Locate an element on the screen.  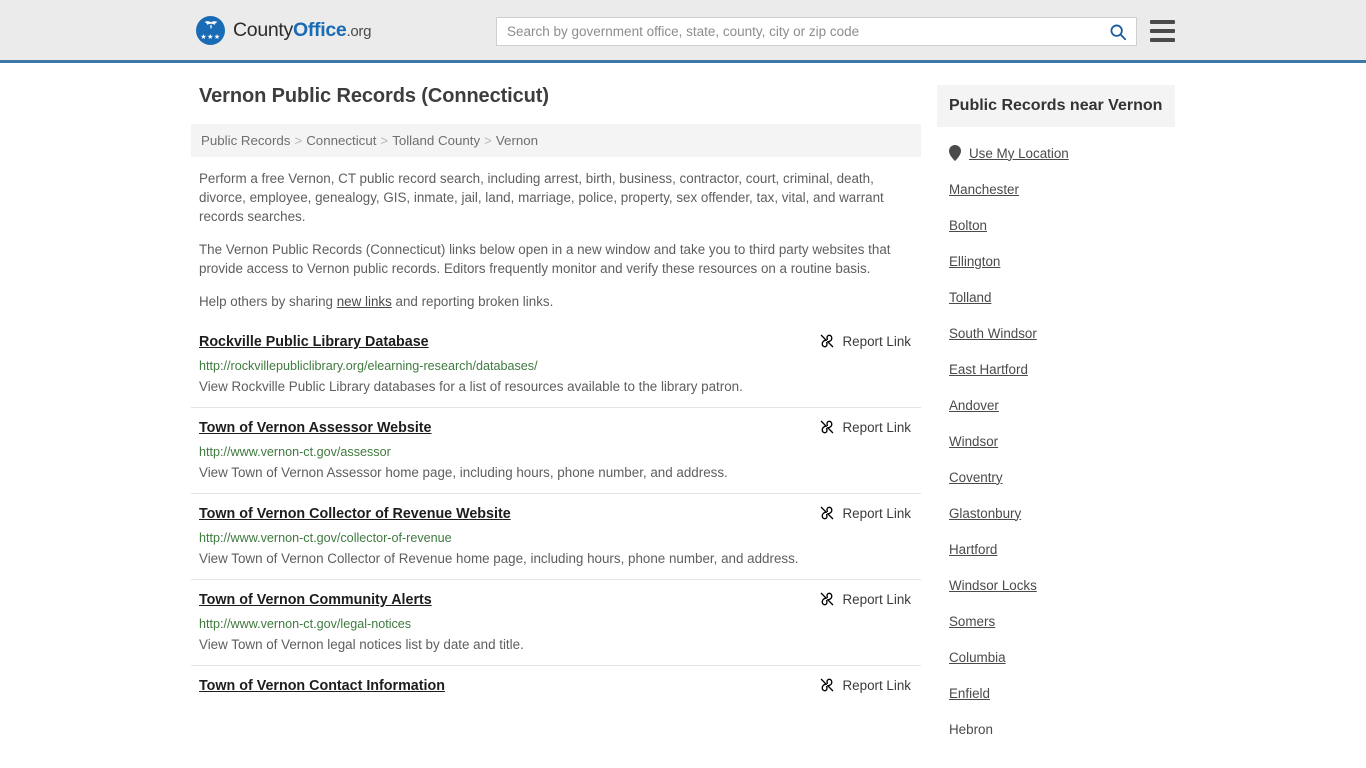
page-title: Vernon Public Records (Connecticut) is located at coordinates (374, 96).